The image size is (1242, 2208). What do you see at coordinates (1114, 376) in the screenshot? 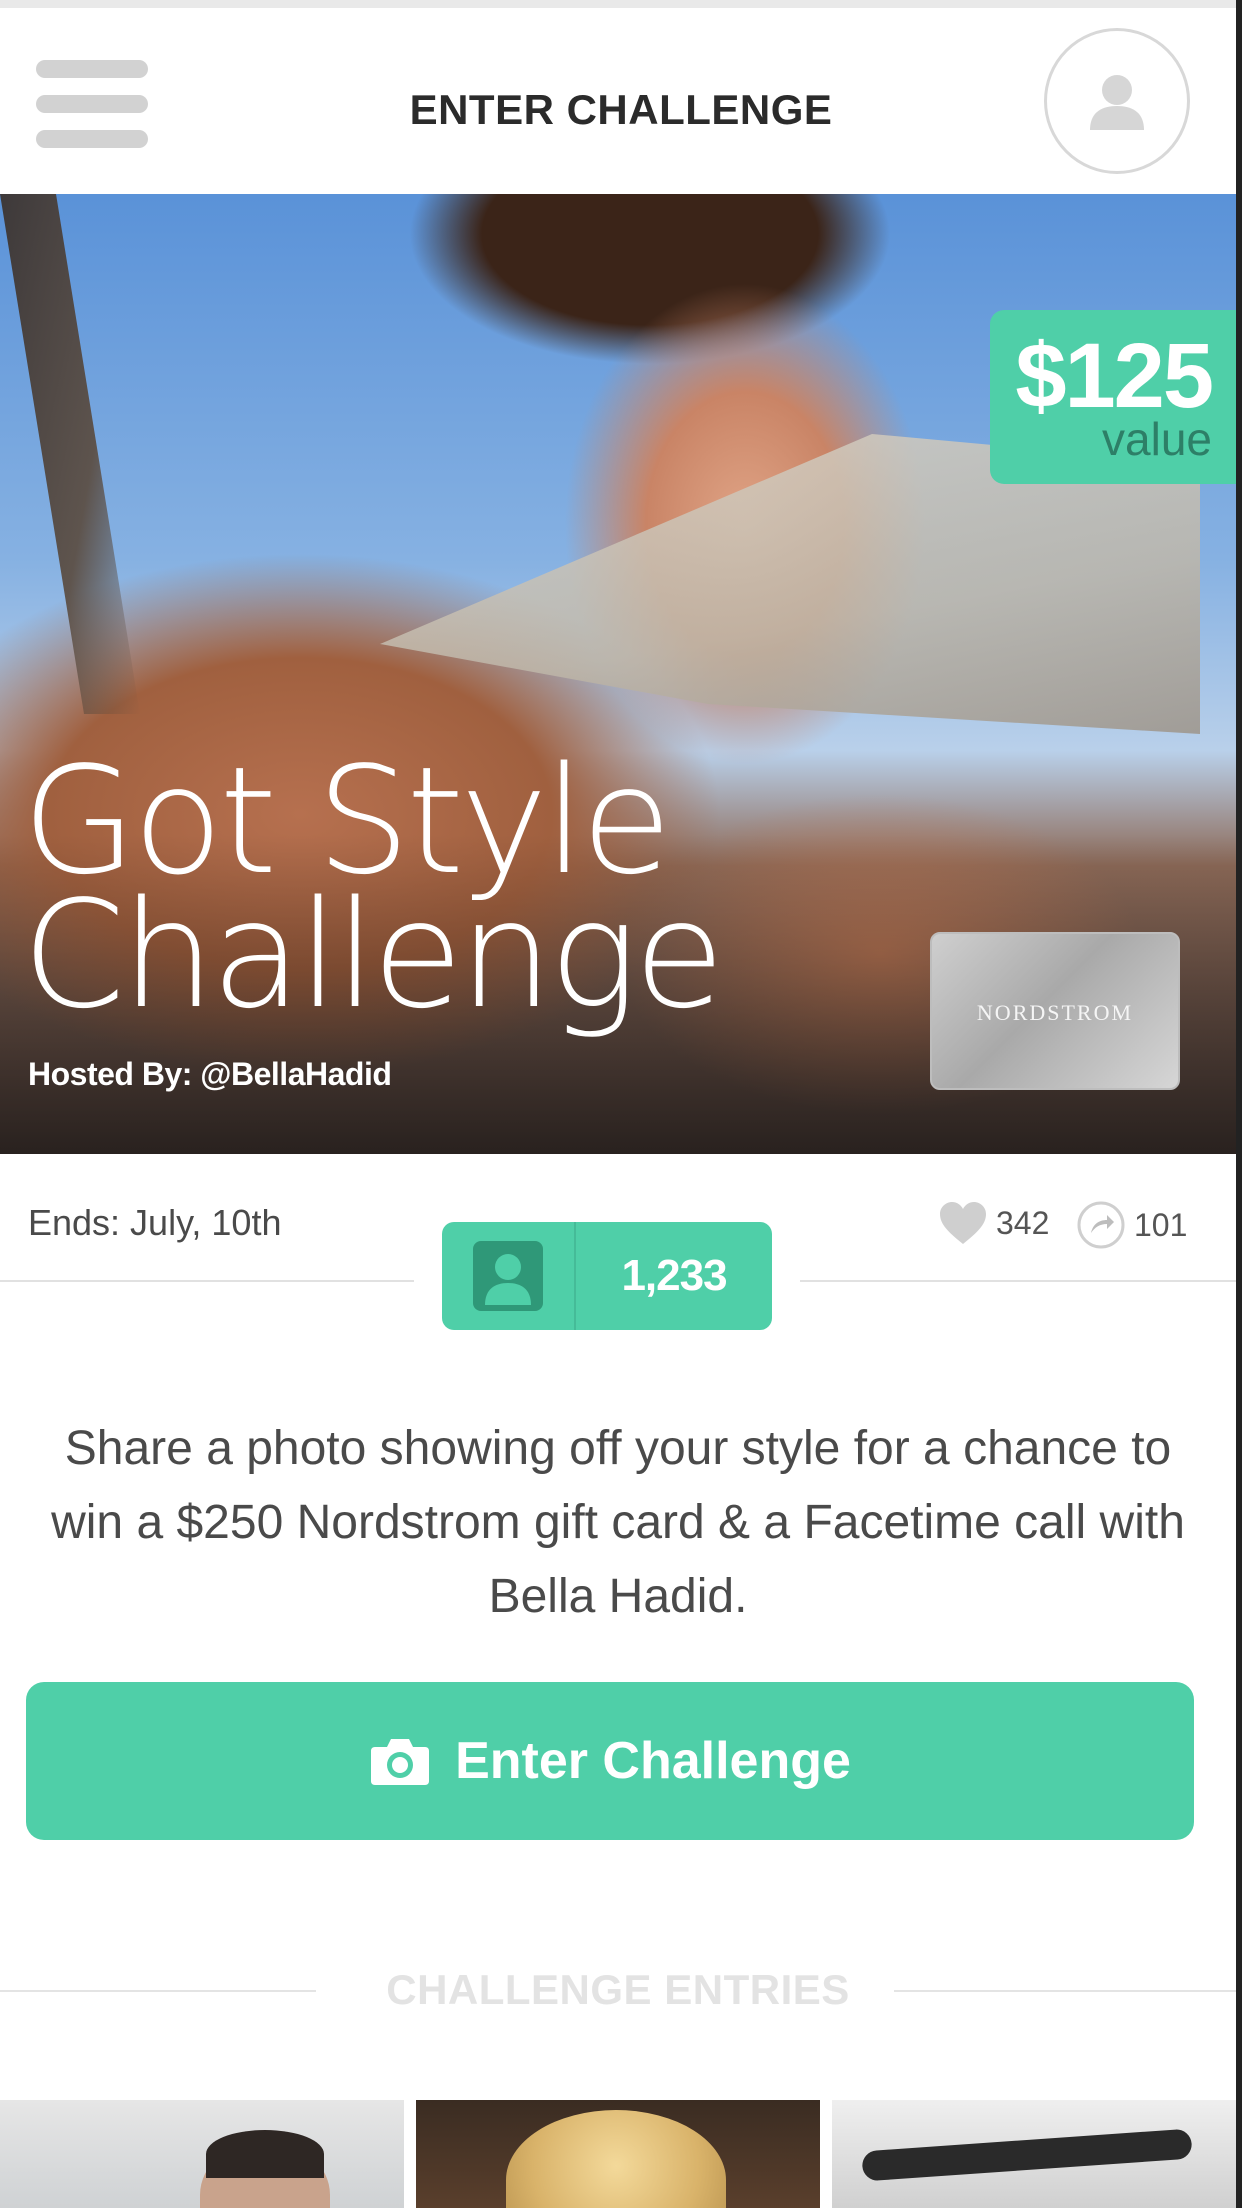
I see `prize-amount: $125` at bounding box center [1114, 376].